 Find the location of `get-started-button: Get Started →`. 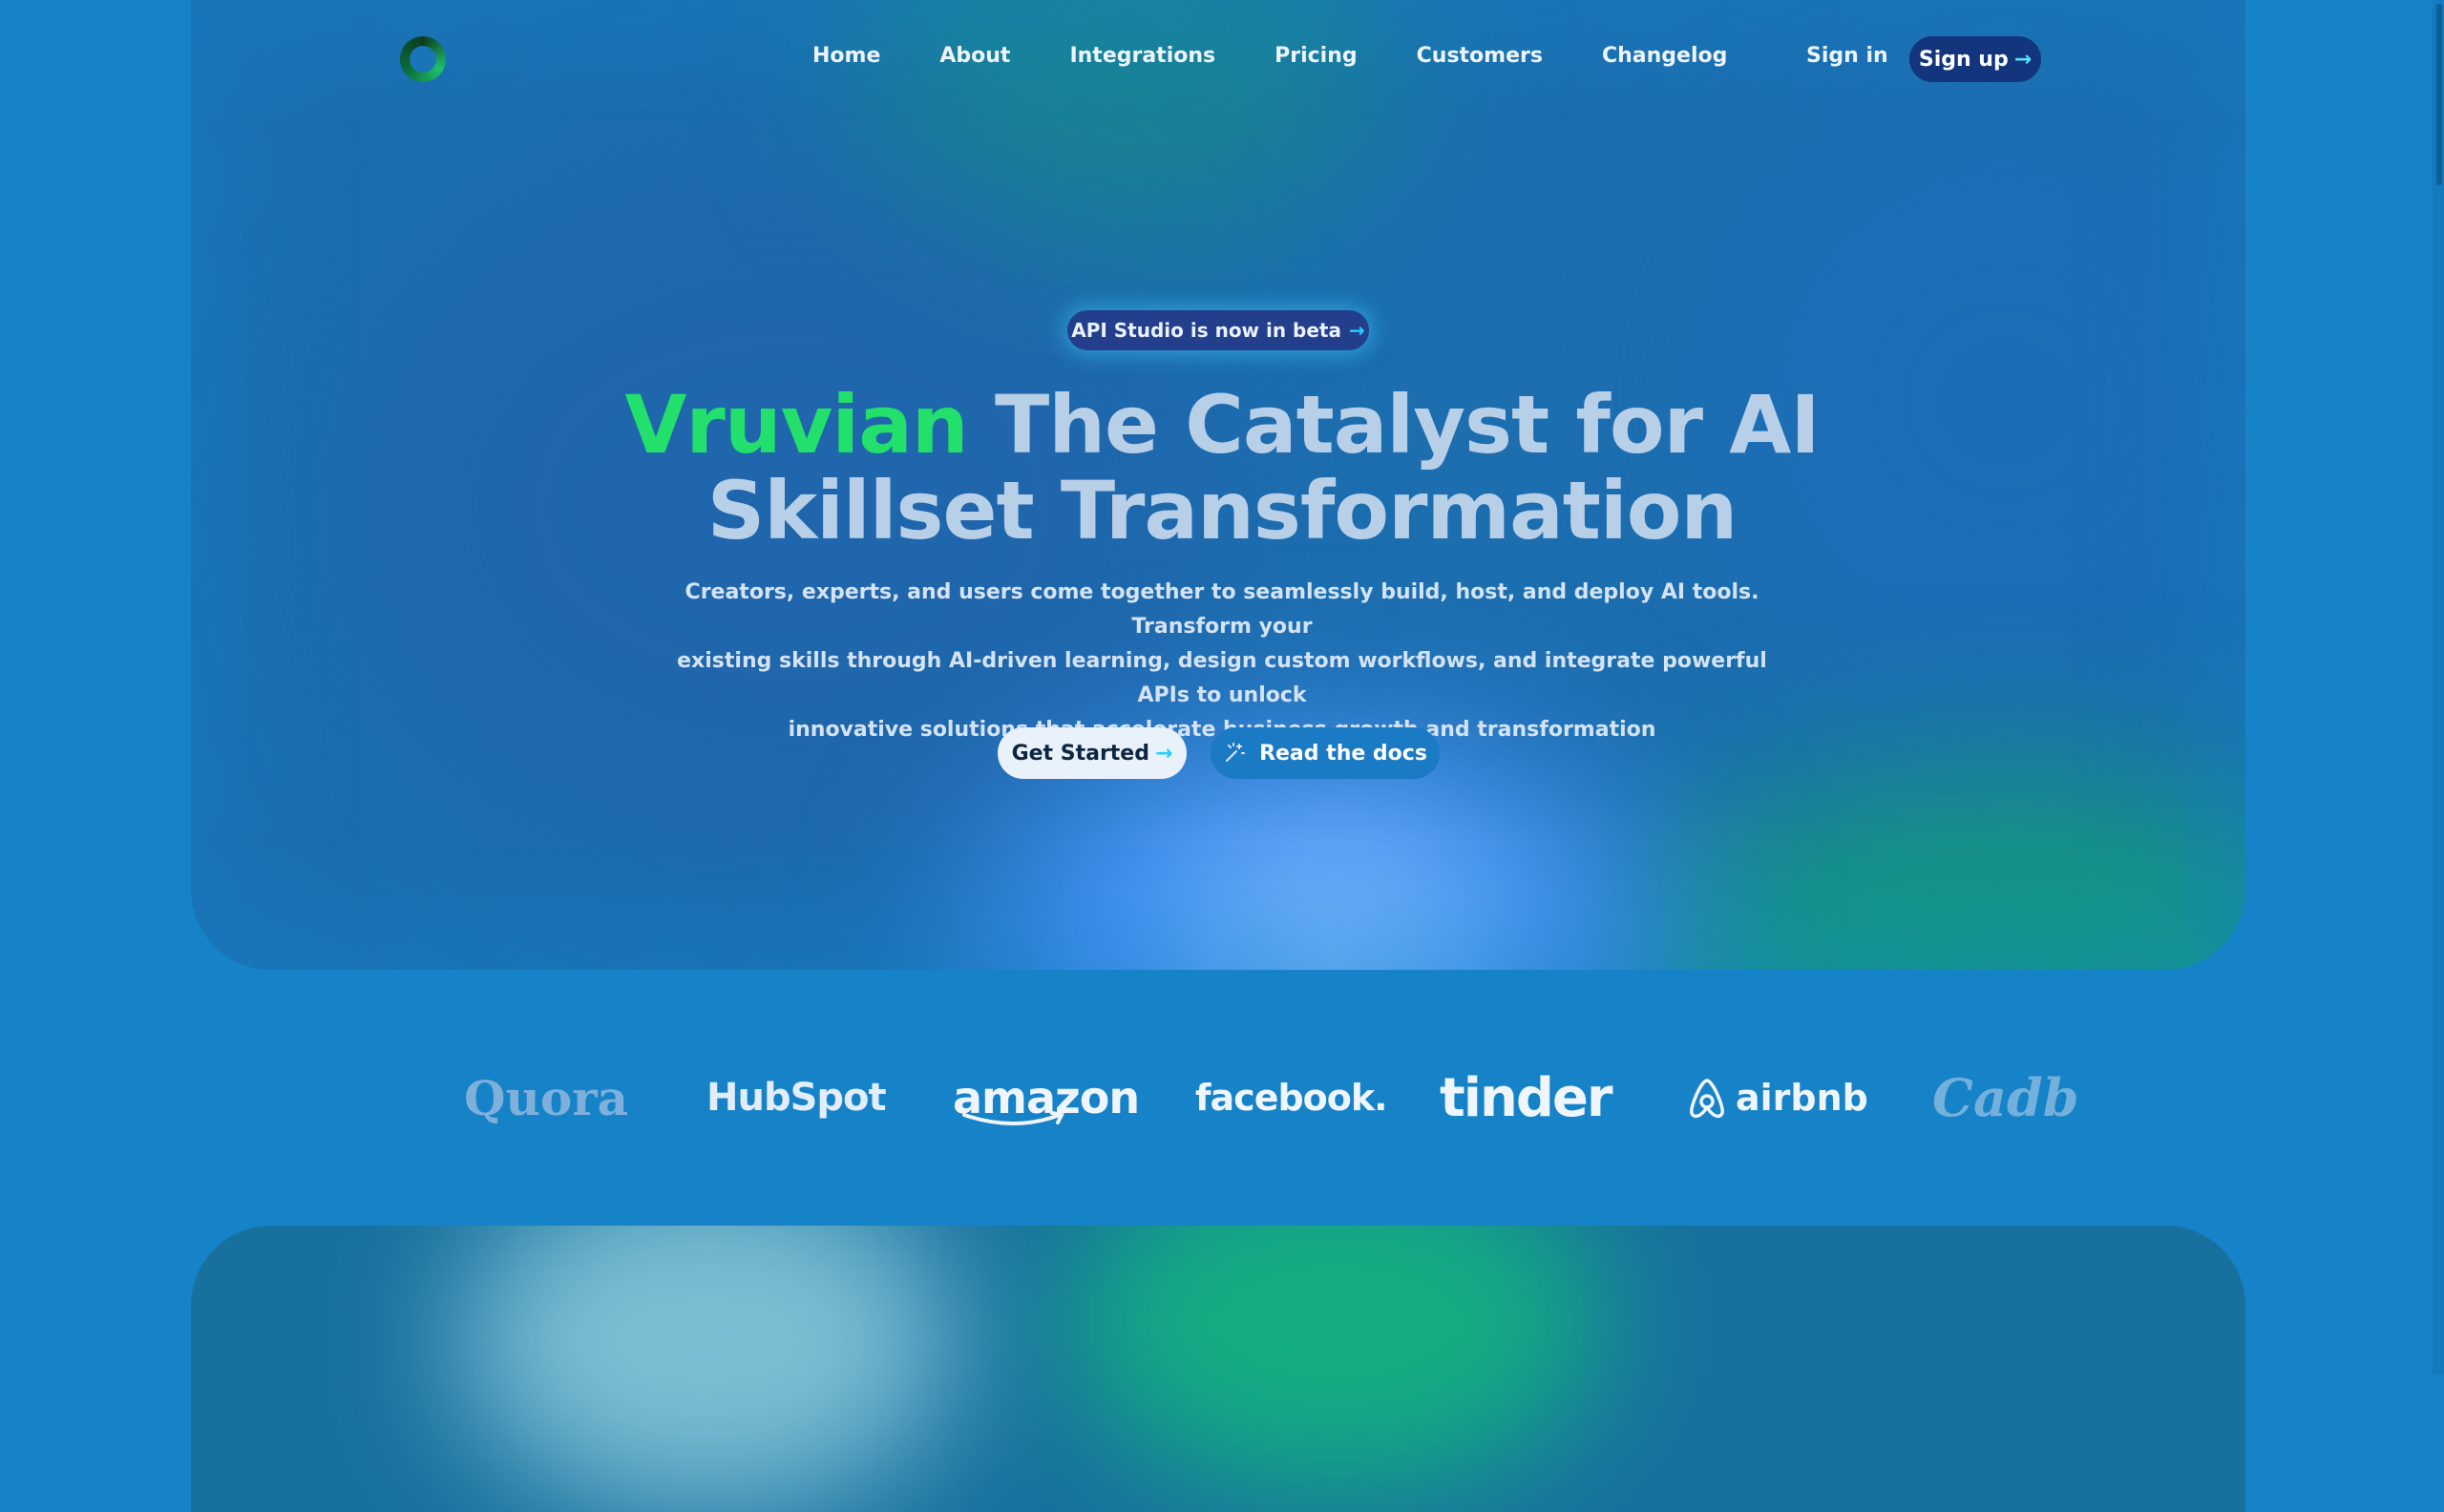

get-started-button: Get Started → is located at coordinates (1092, 753).